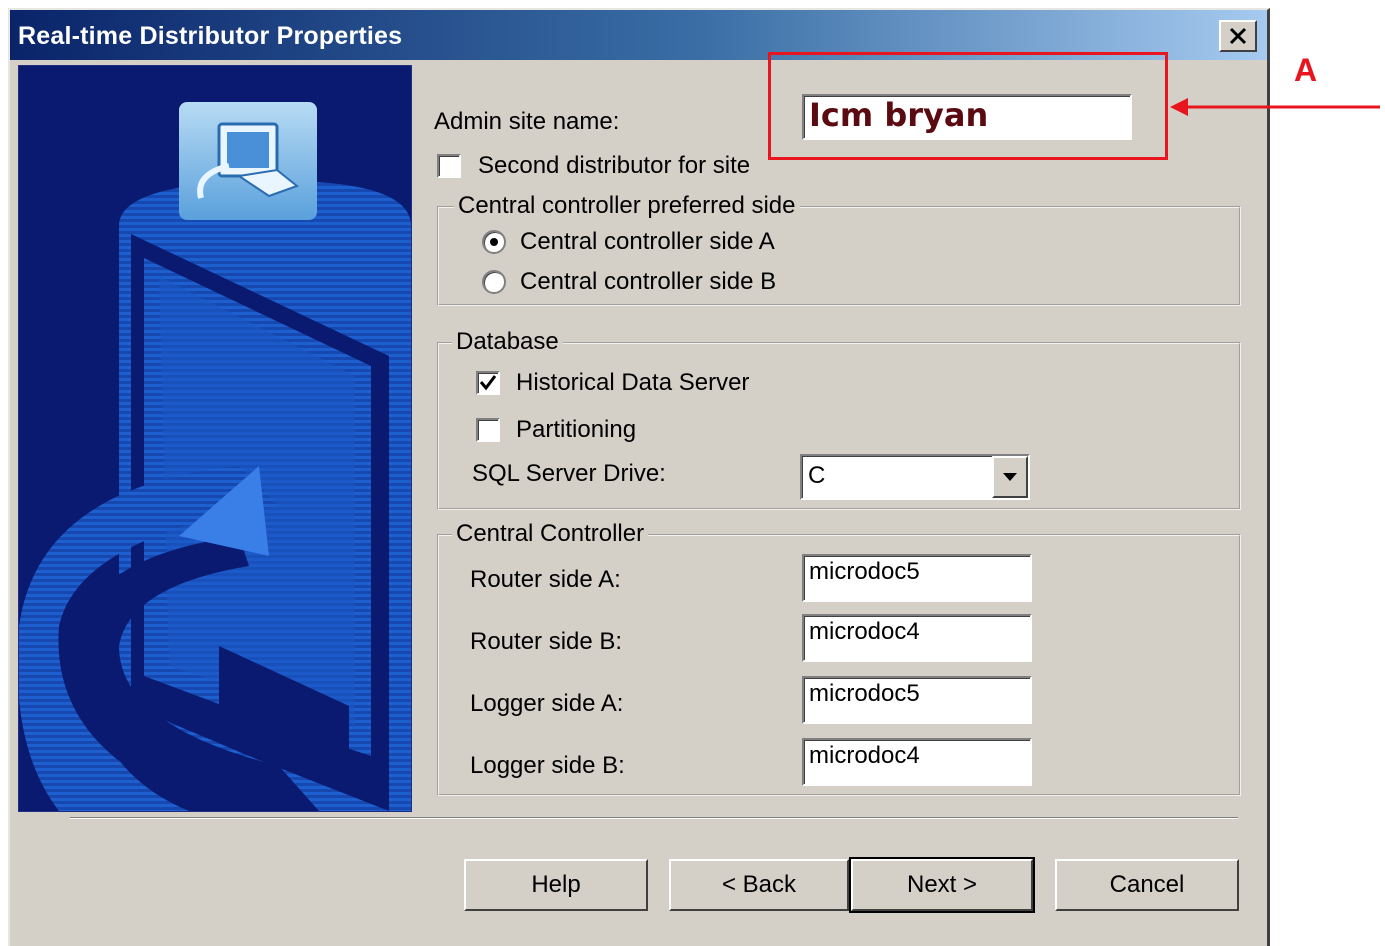 This screenshot has height=946, width=1385. What do you see at coordinates (556, 885) in the screenshot?
I see `help-button: Help` at bounding box center [556, 885].